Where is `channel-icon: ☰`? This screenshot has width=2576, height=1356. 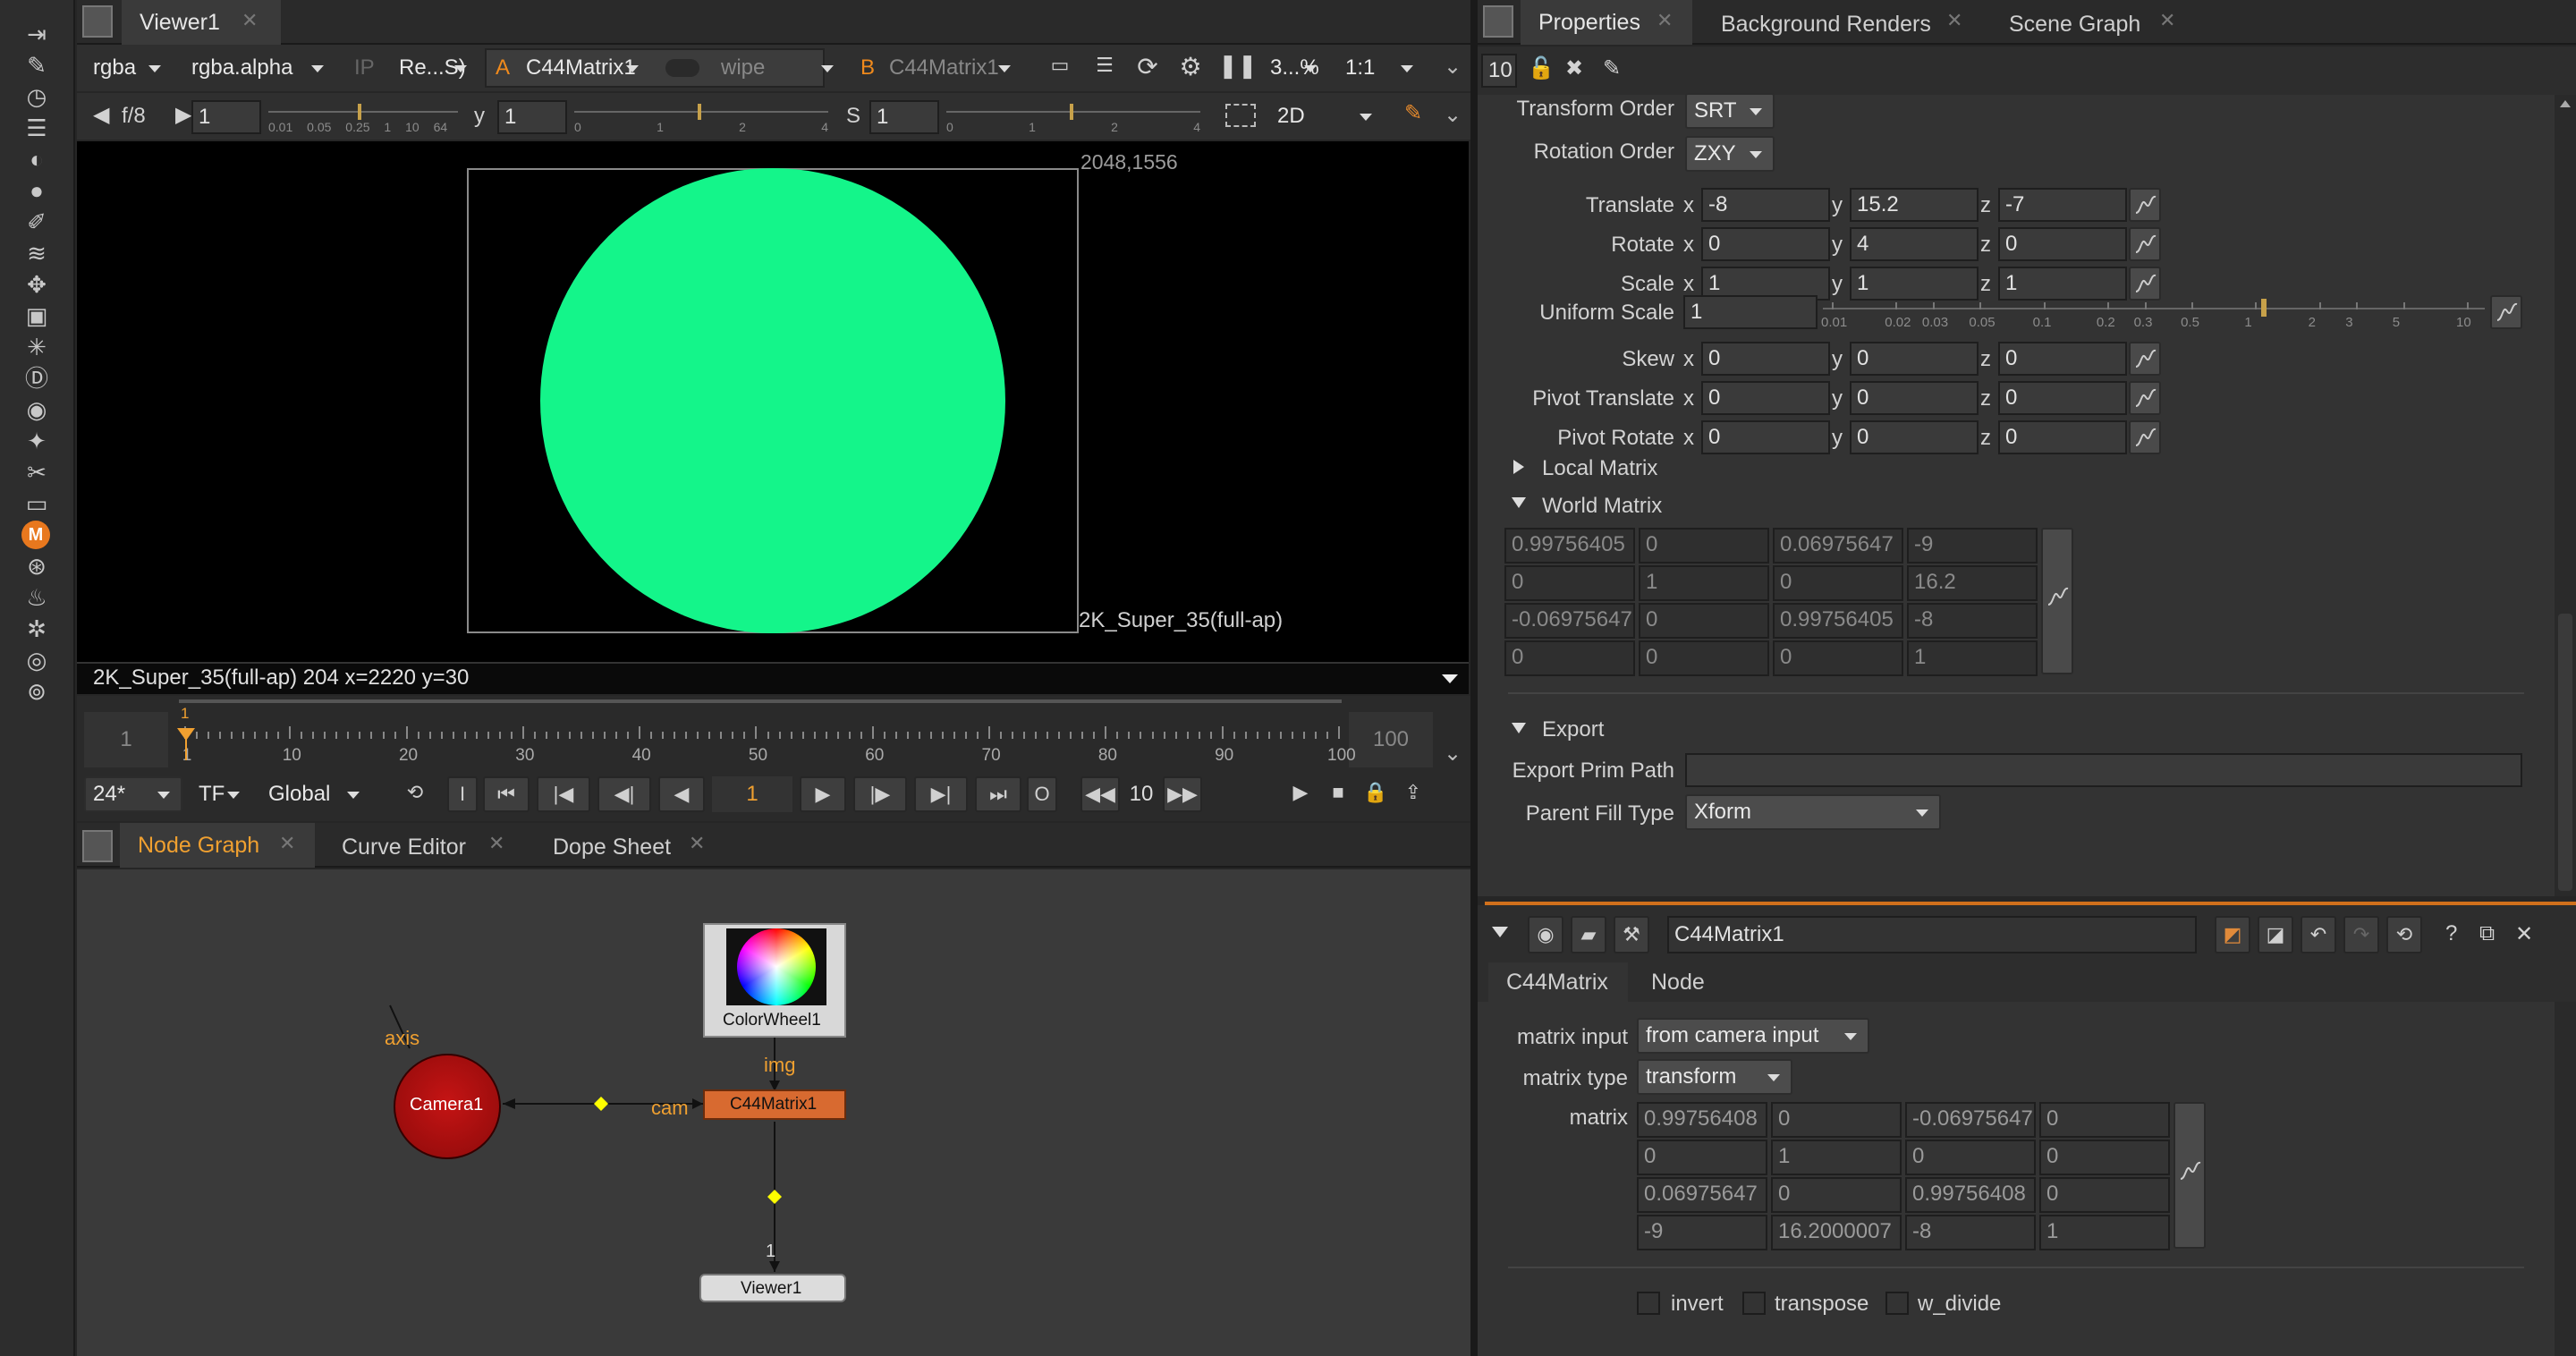
channel-icon: ☰ is located at coordinates (36, 128).